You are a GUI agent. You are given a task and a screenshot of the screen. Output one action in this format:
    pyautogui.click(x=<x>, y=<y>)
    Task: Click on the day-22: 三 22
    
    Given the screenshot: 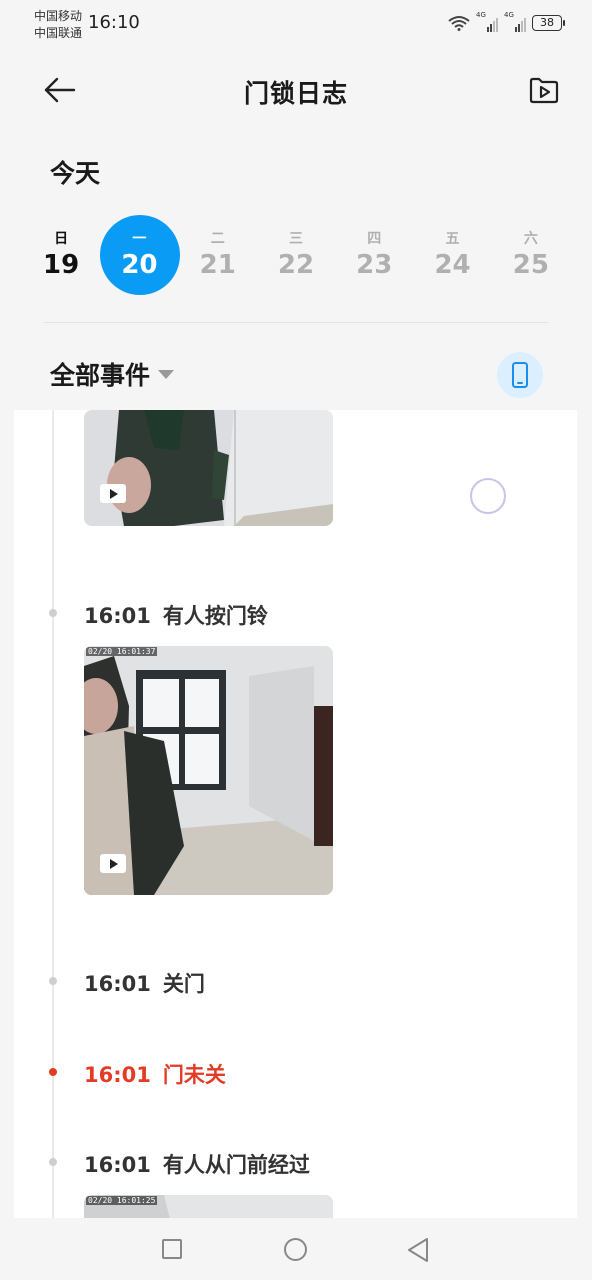 What is the action you would take?
    pyautogui.click(x=296, y=255)
    